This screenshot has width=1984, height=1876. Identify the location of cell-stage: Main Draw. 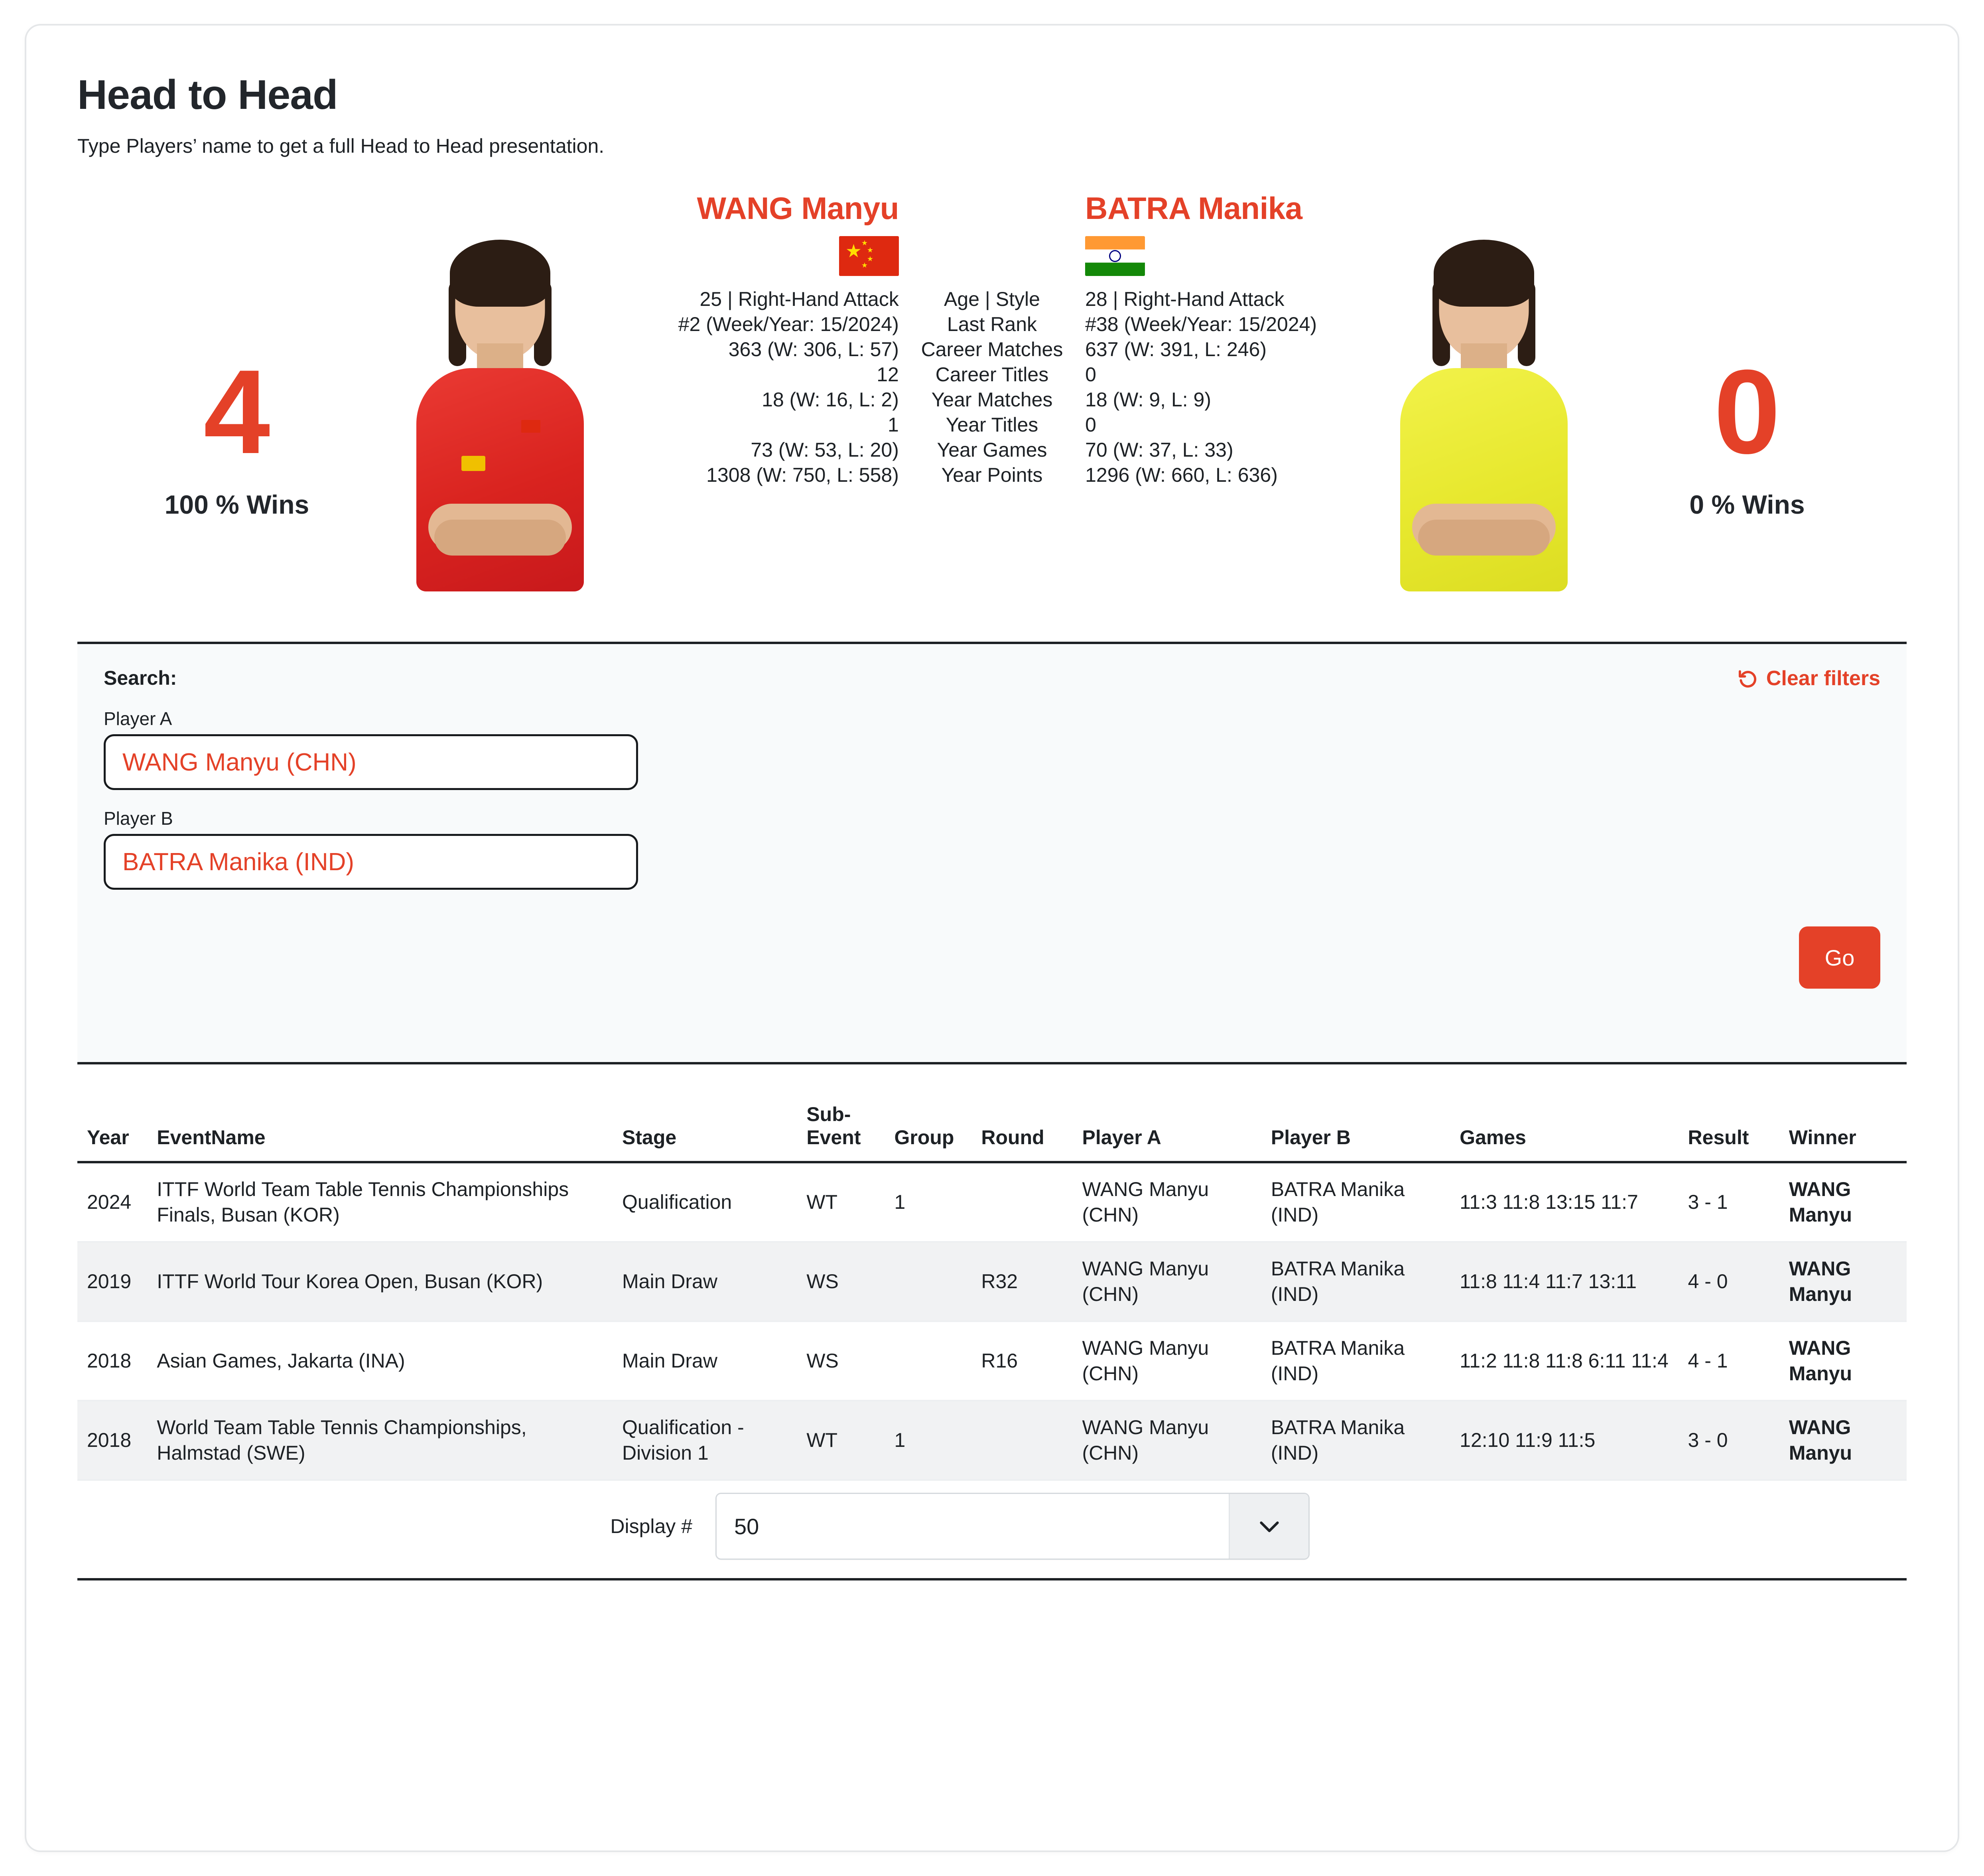
(705, 1361).